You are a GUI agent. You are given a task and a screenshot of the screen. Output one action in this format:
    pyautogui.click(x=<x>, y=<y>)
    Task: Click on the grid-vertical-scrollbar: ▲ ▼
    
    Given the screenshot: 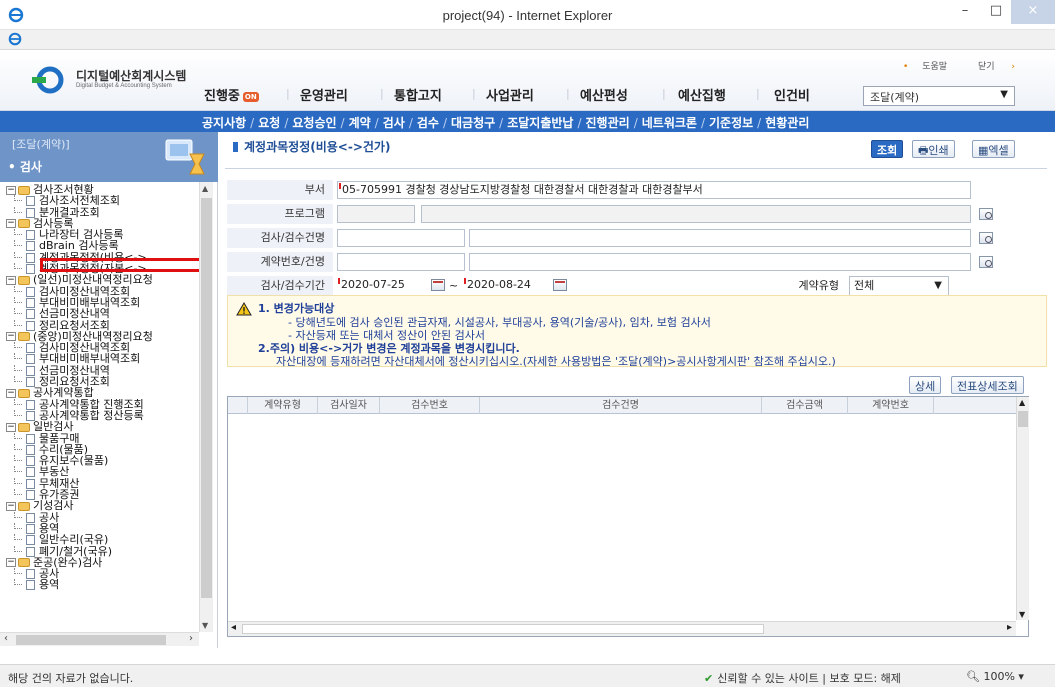 What is the action you would take?
    pyautogui.click(x=1022, y=508)
    